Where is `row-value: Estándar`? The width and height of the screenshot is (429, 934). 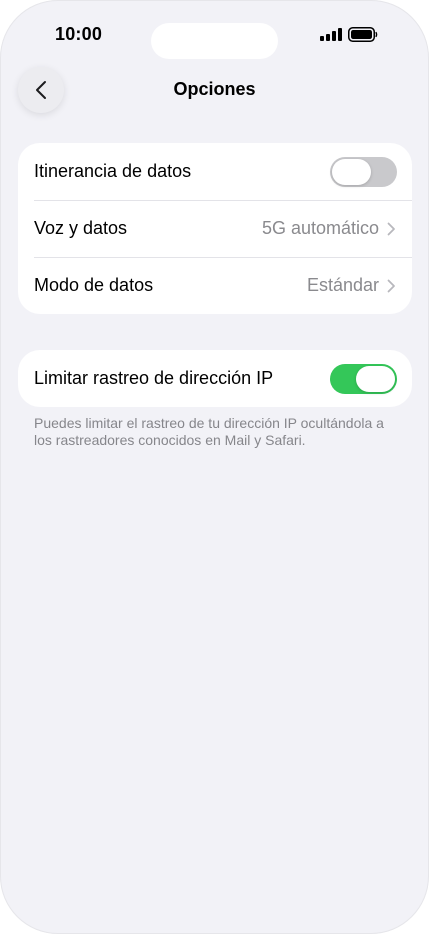
row-value: Estándar is located at coordinates (342, 285).